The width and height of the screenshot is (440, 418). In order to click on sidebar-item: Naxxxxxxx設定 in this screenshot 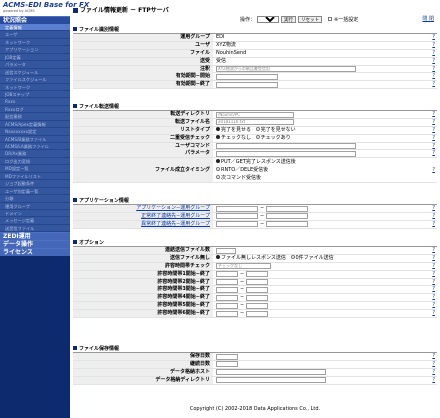, I will do `click(35, 132)`.